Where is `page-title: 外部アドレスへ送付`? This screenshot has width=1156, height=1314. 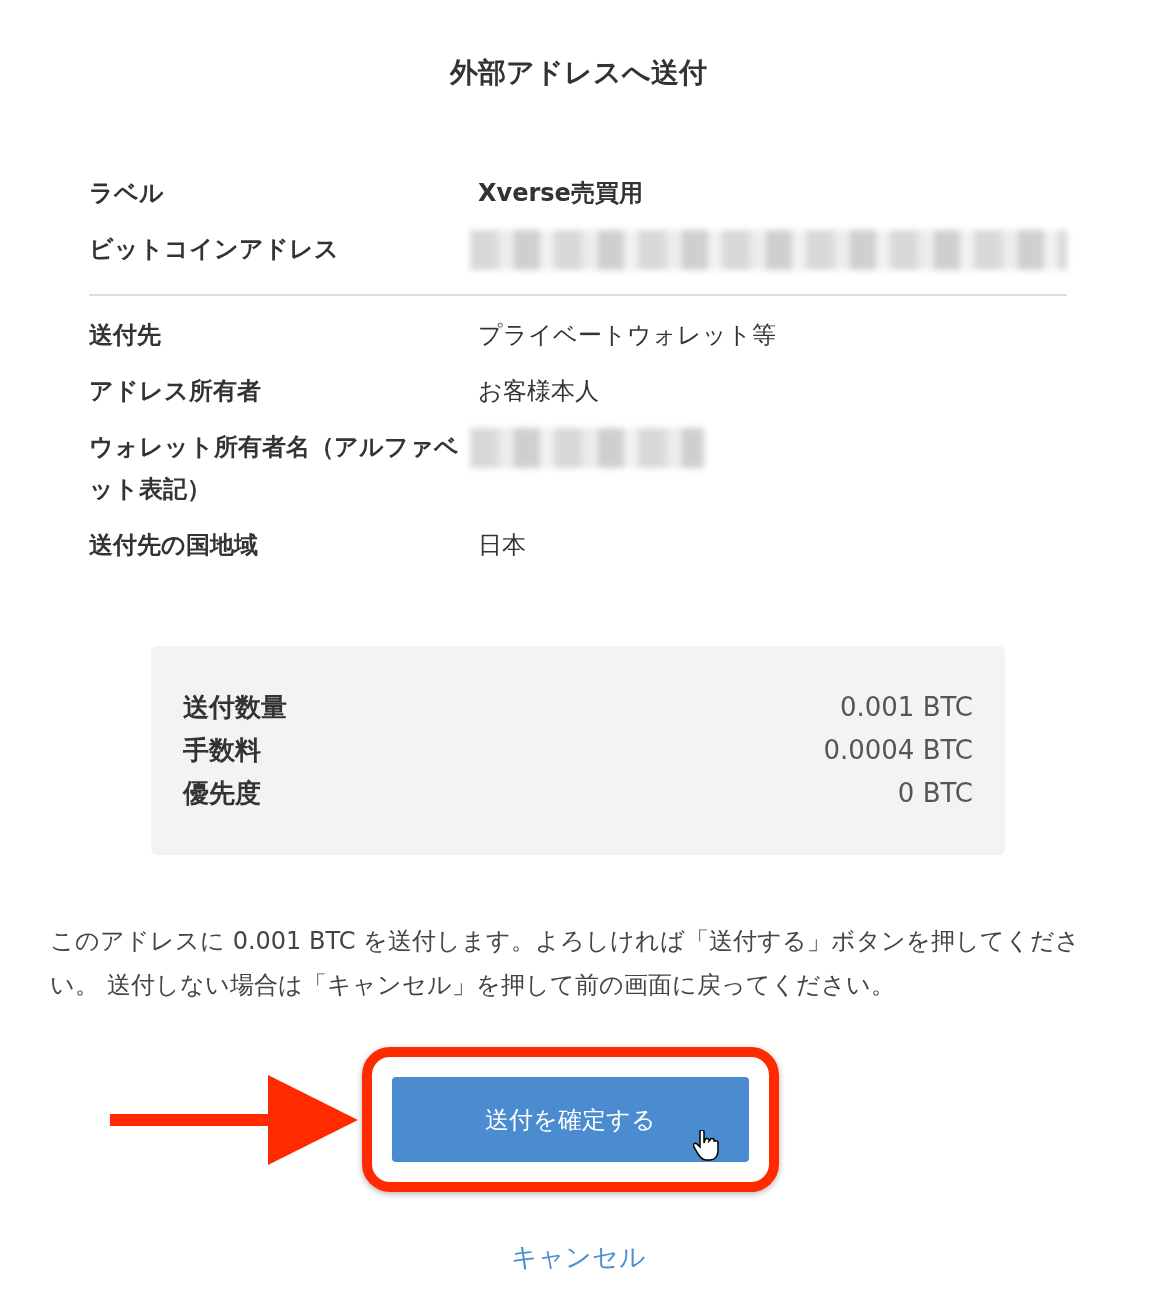 page-title: 外部アドレスへ送付 is located at coordinates (578, 73).